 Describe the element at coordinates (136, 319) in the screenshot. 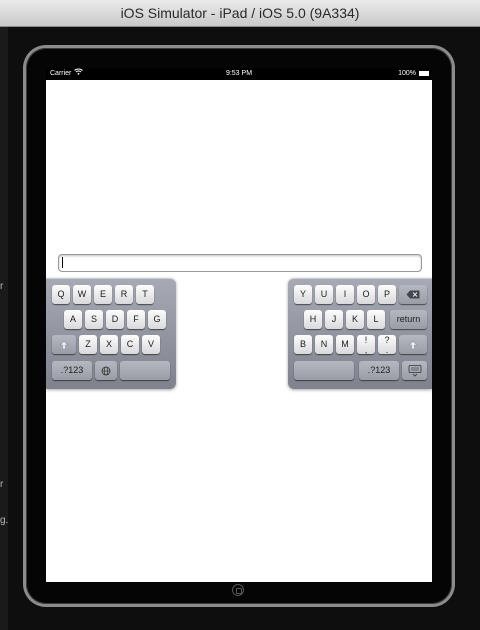

I see `key-f: F` at that location.